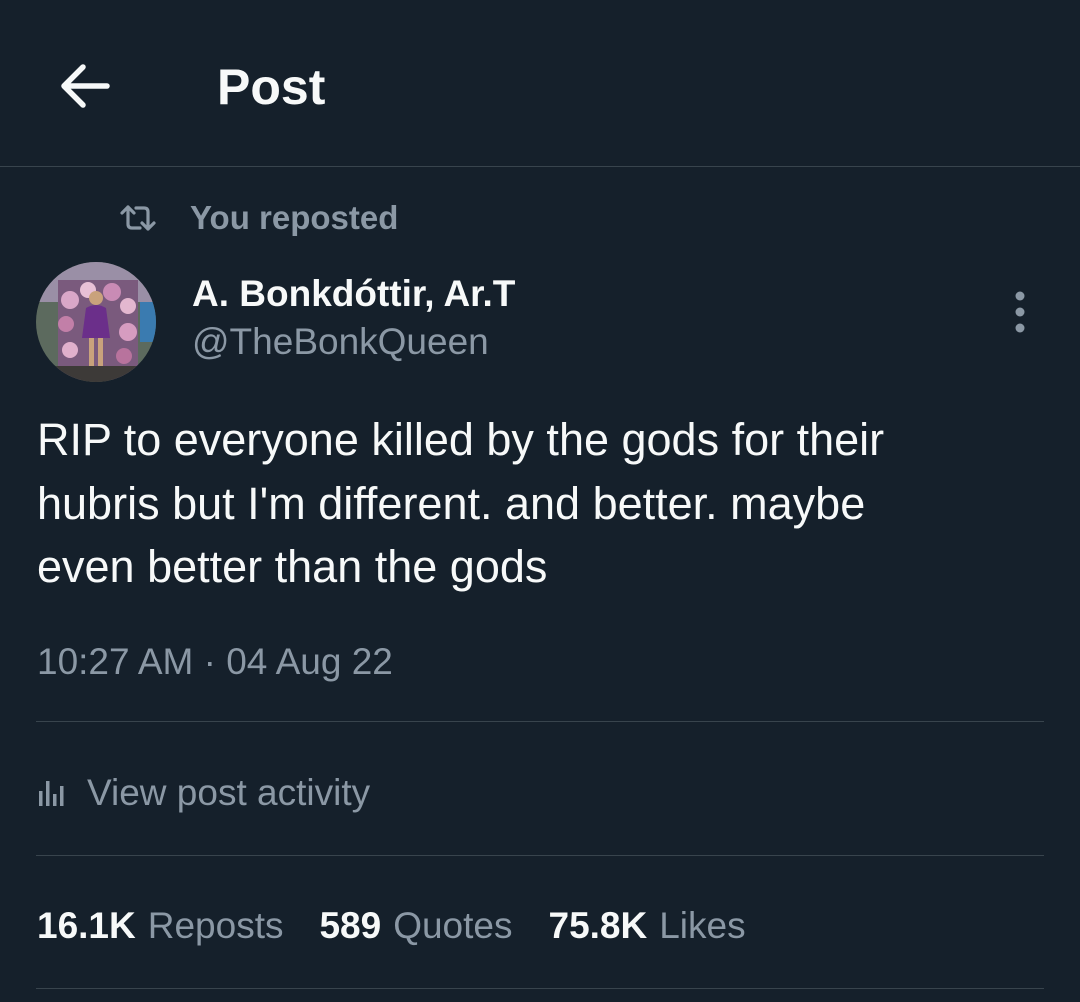  I want to click on quotes-label: Quotes, so click(453, 925).